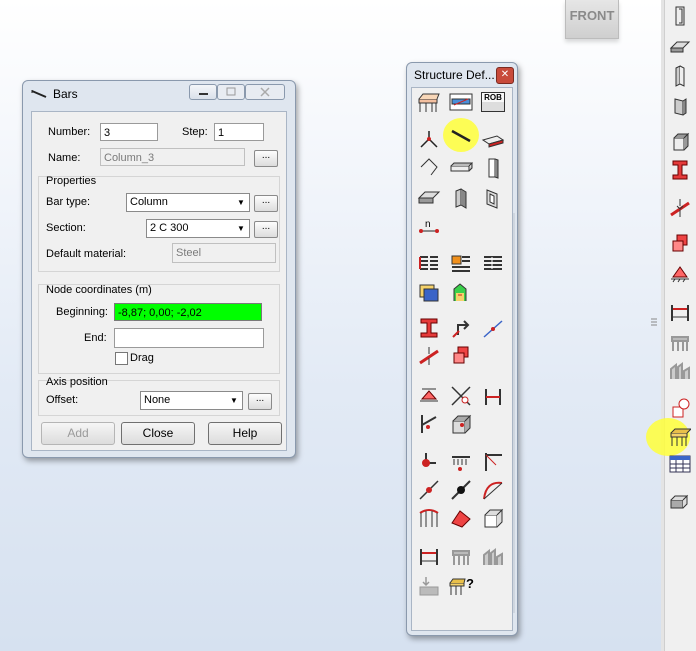  What do you see at coordinates (493, 462) in the screenshot?
I see `corner-joint-icon` at bounding box center [493, 462].